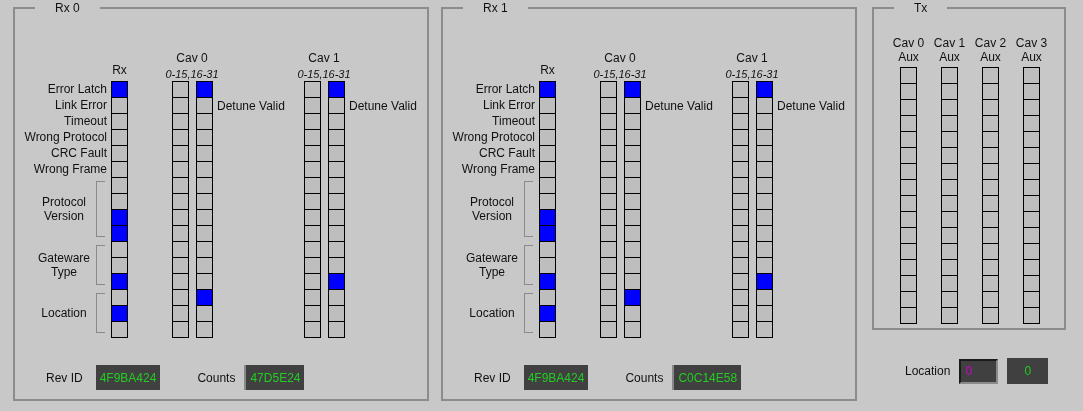 This screenshot has width=1083, height=411. I want to click on counts-display: C0C14E58, so click(707, 377).